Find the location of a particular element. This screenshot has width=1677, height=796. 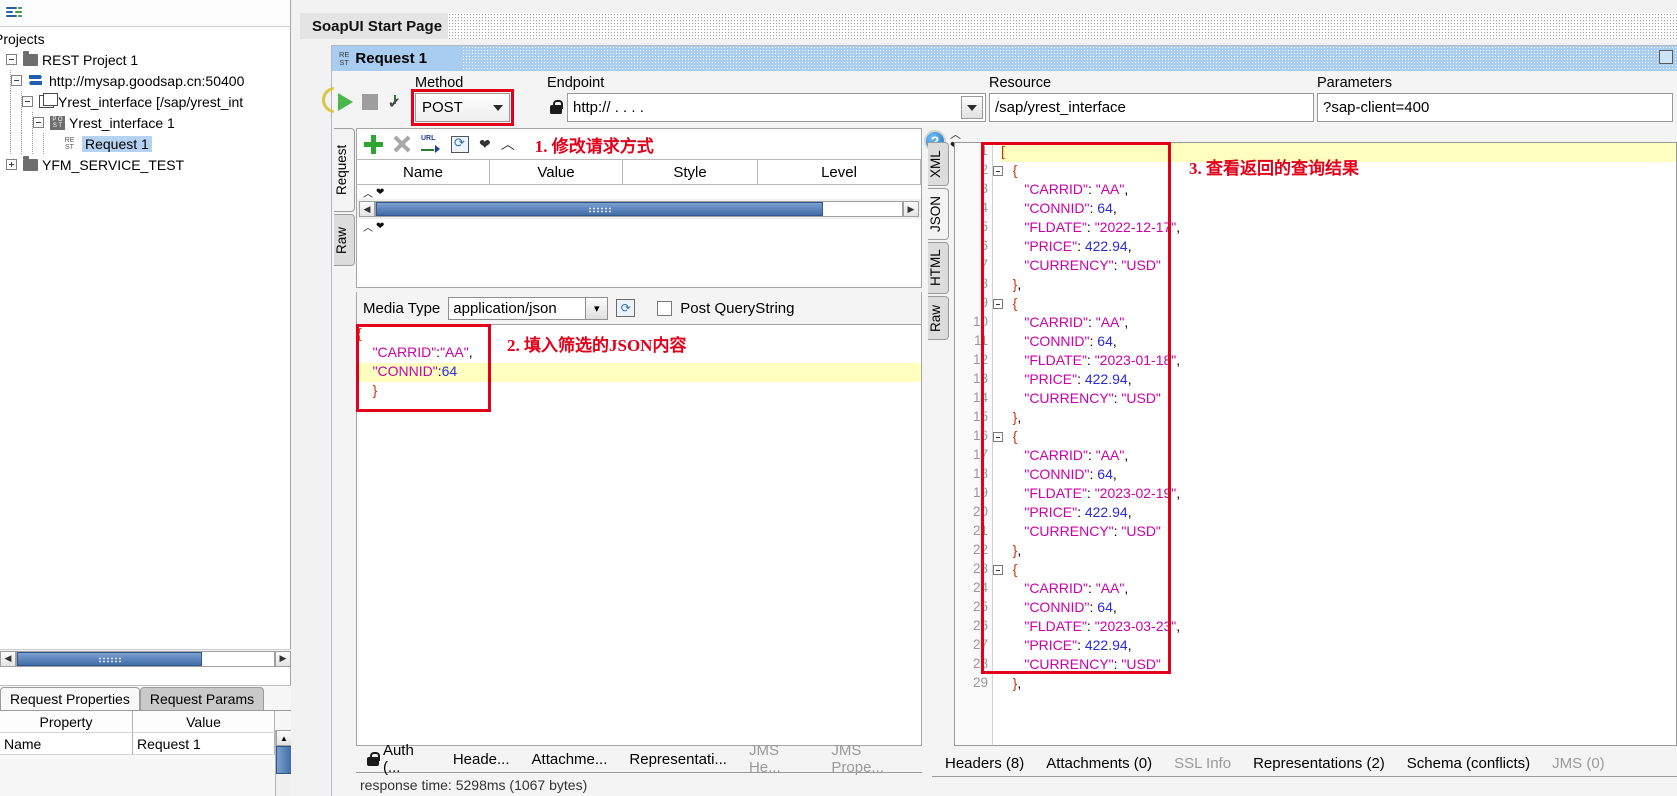

tab-html-view: HTML is located at coordinates (938, 268).